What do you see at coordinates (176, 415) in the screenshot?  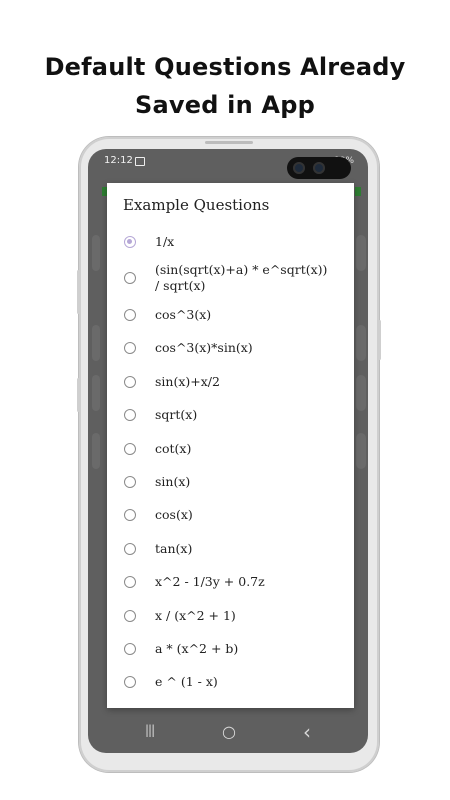 I see `question-option-label: sqrt(x)` at bounding box center [176, 415].